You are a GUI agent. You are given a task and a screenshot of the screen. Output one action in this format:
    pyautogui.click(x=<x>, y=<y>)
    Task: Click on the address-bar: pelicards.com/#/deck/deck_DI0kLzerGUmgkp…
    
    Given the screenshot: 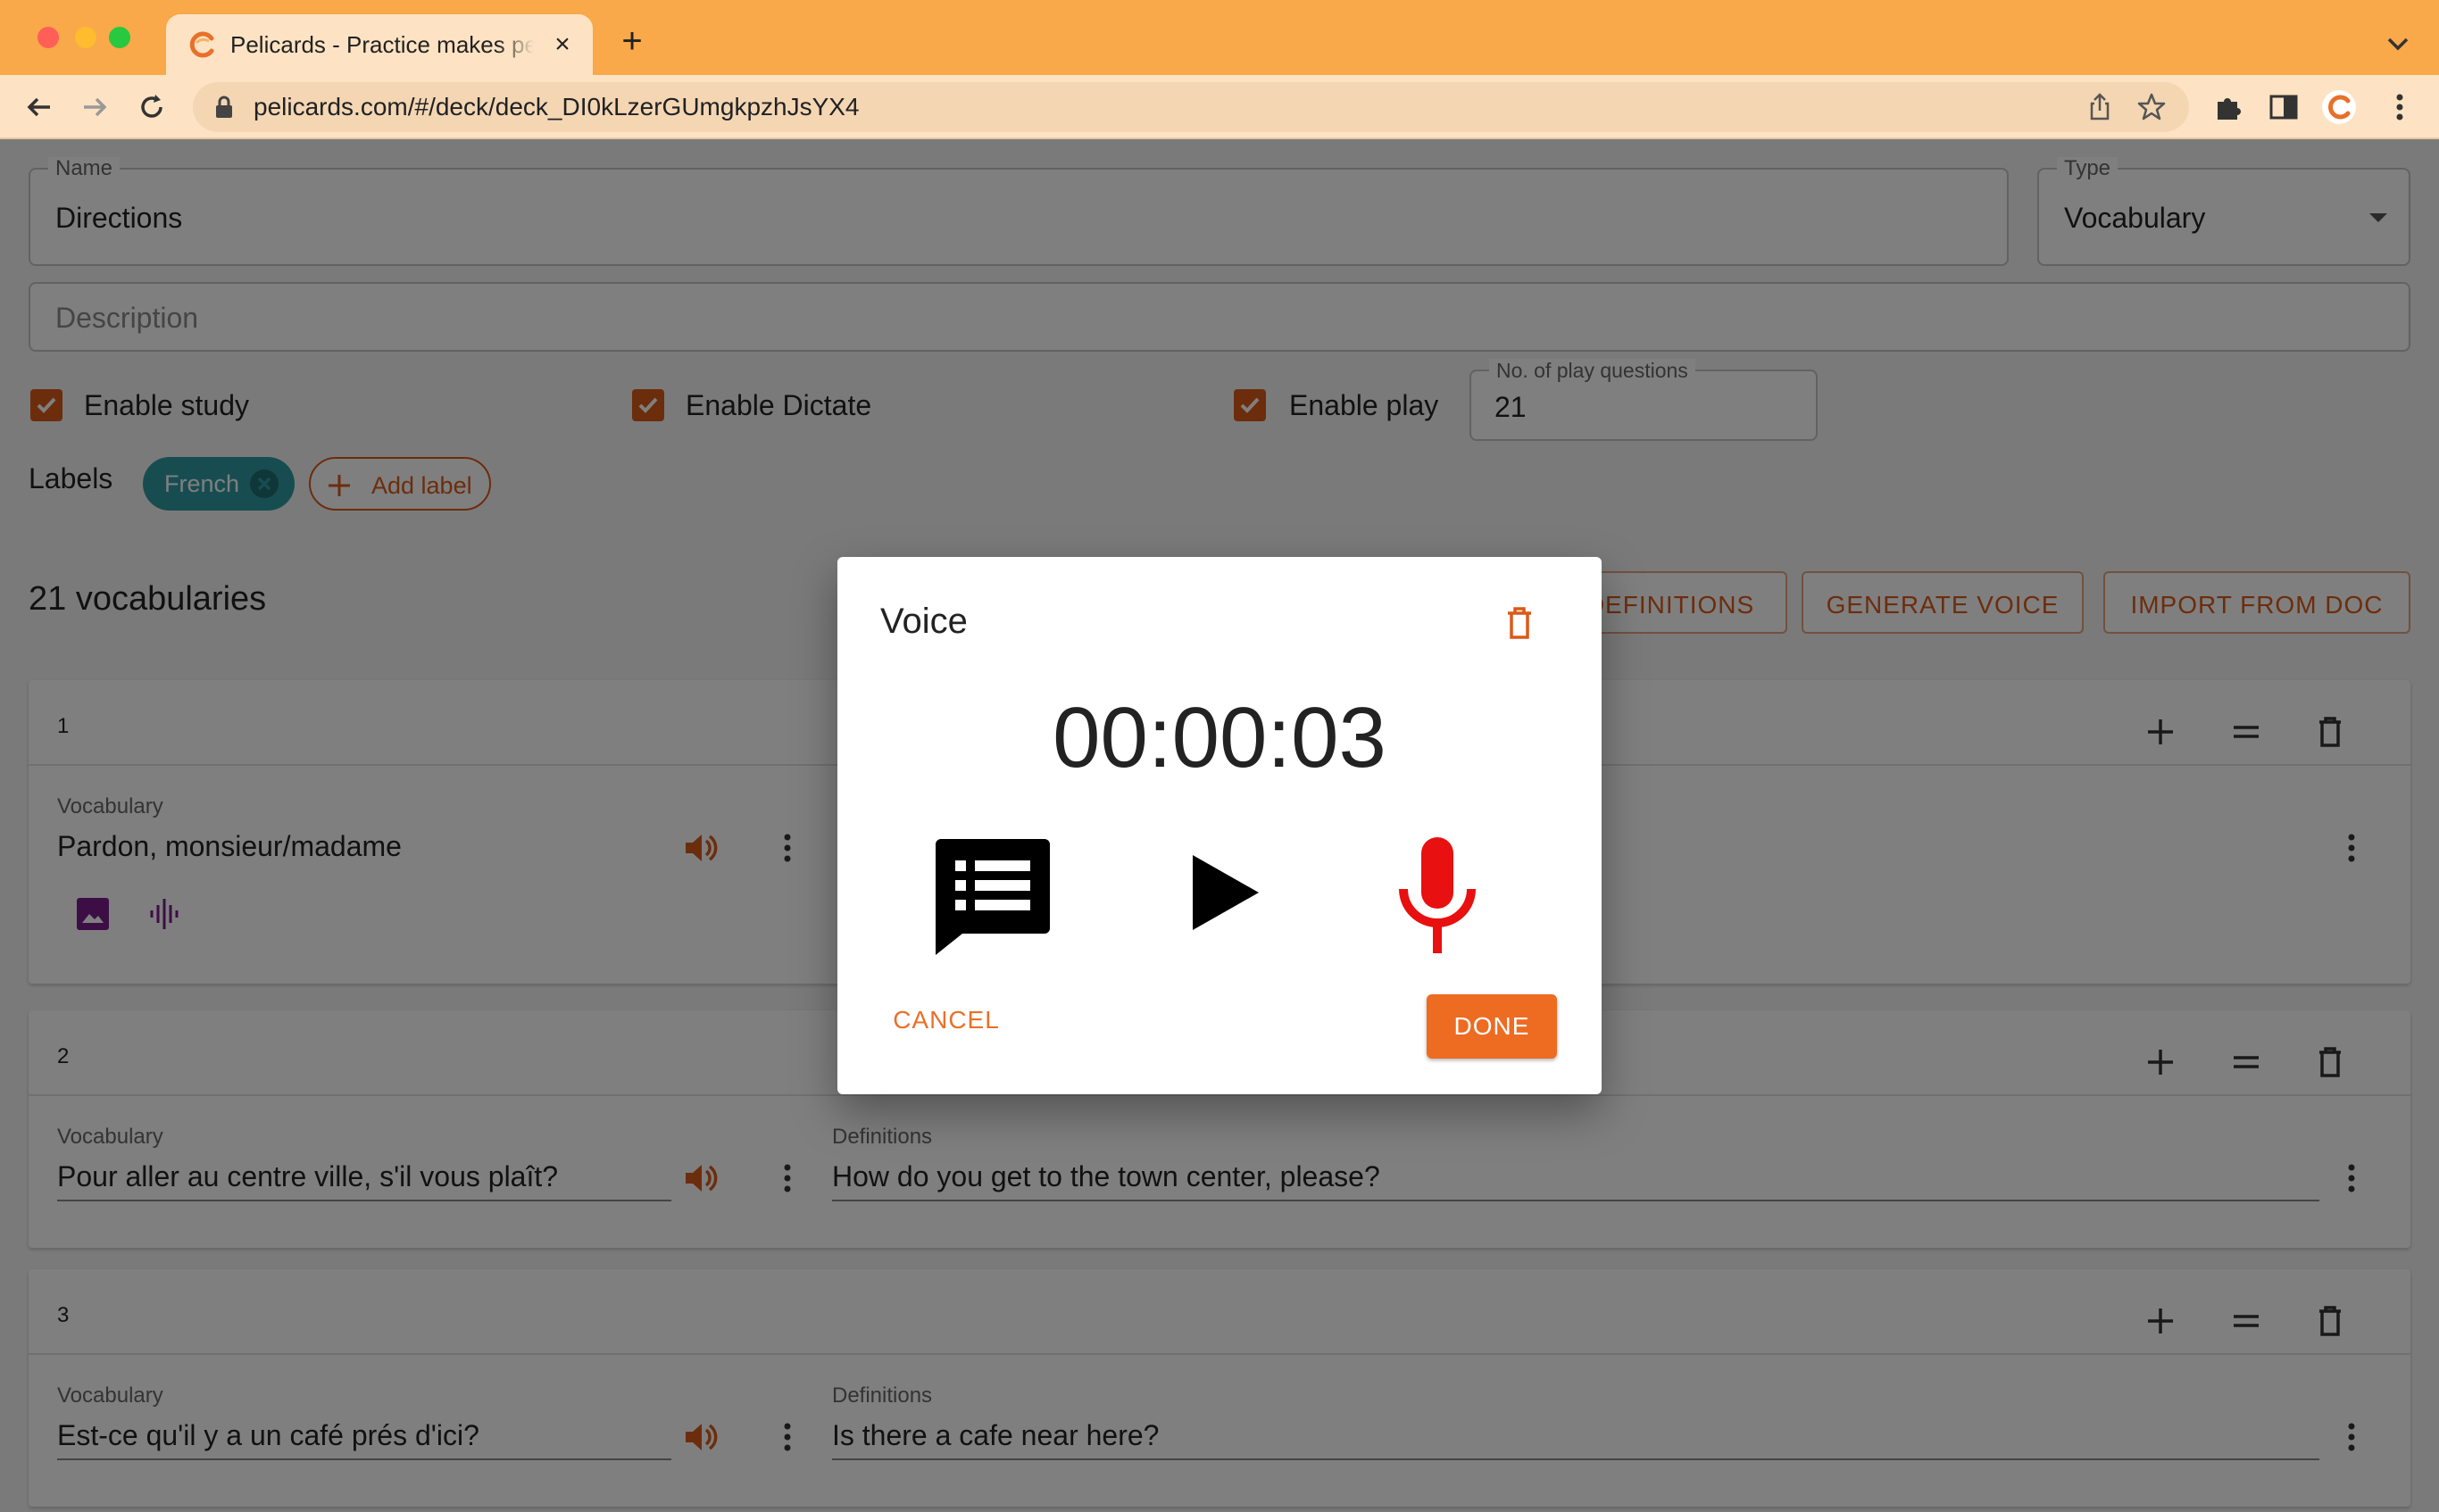 What is the action you would take?
    pyautogui.click(x=1191, y=107)
    